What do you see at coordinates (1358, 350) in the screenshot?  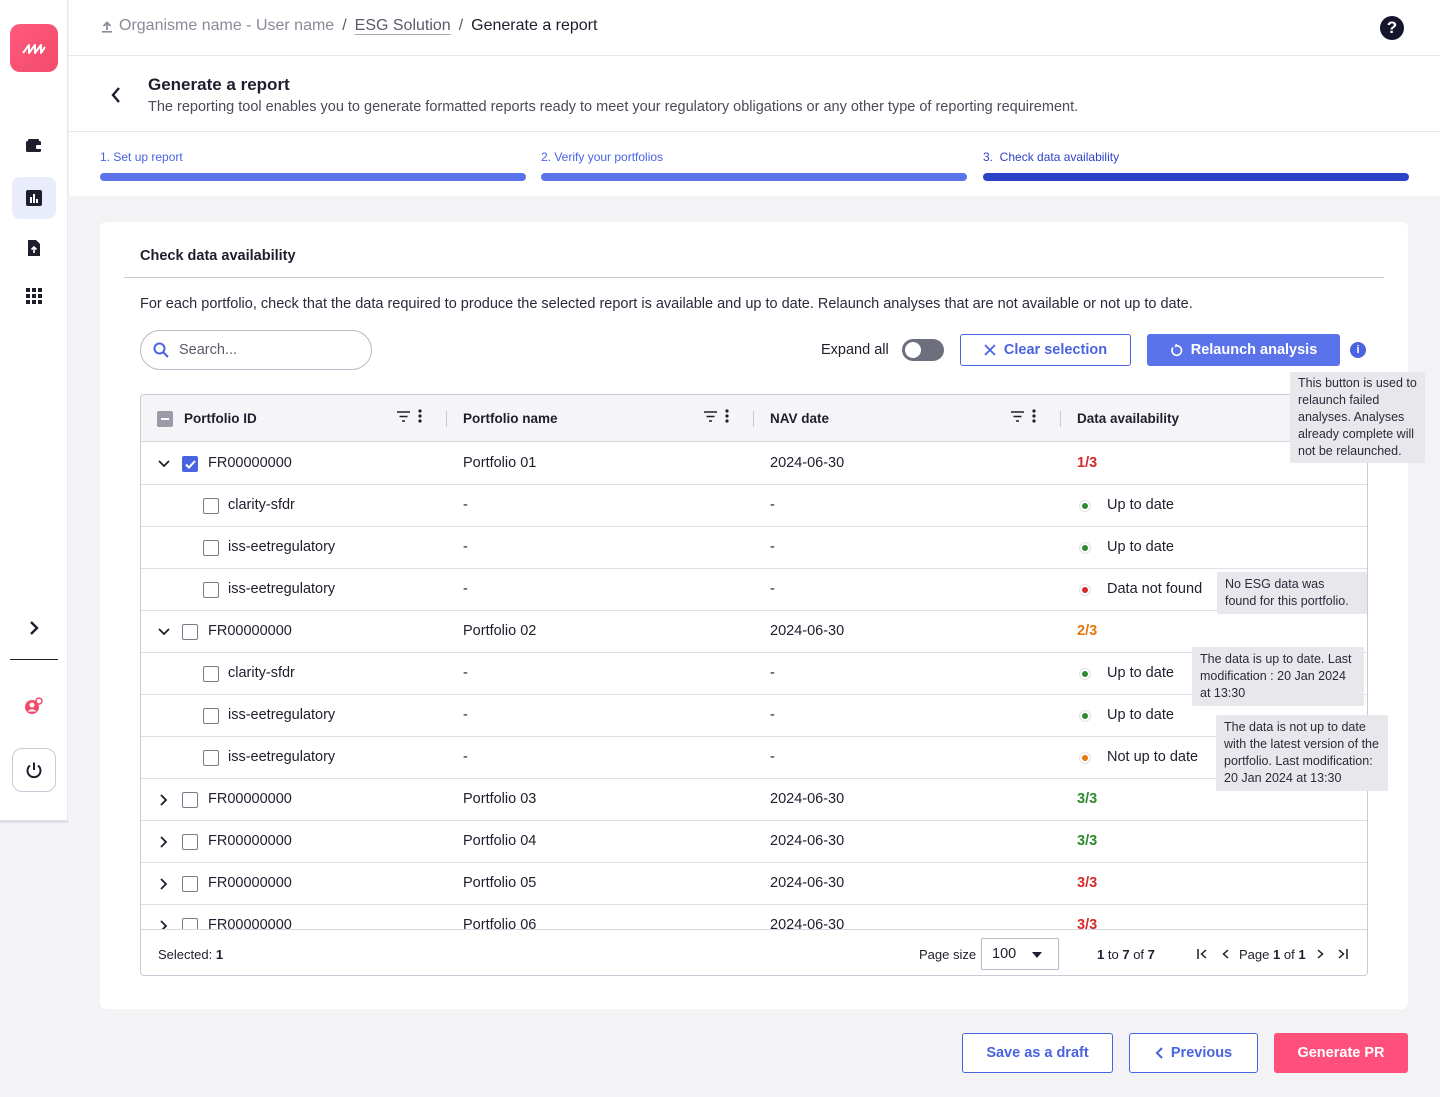 I see `relaunch-info-icon: i` at bounding box center [1358, 350].